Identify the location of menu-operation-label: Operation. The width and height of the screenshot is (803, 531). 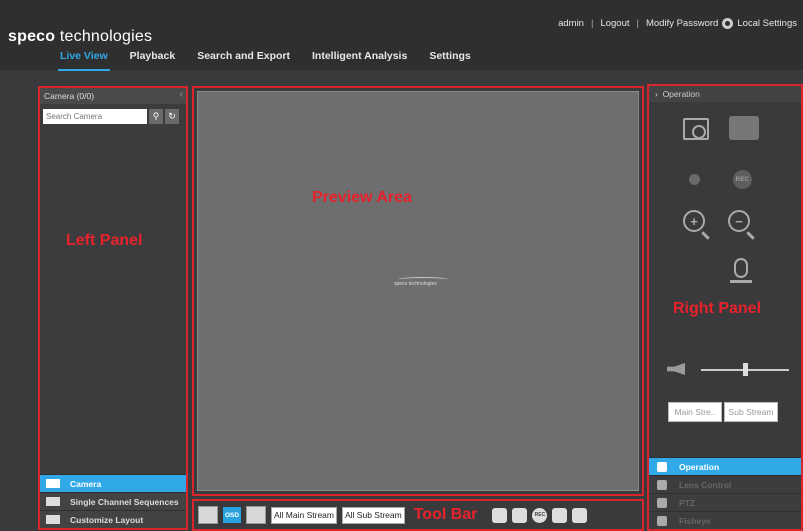
(699, 466).